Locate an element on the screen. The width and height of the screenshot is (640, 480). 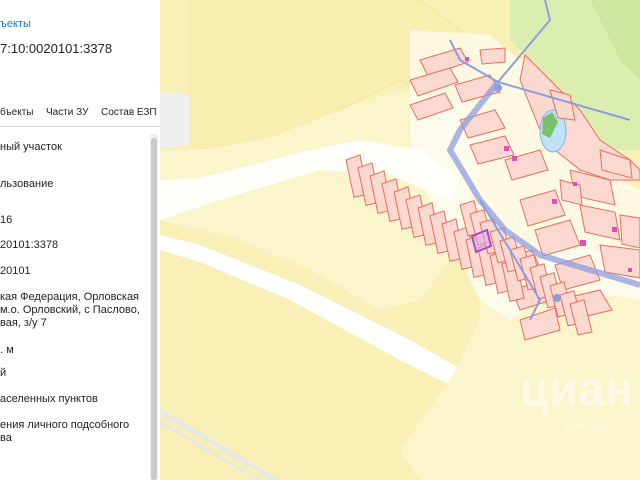
attr-land-category: аселенных пунктов is located at coordinates (49, 399).